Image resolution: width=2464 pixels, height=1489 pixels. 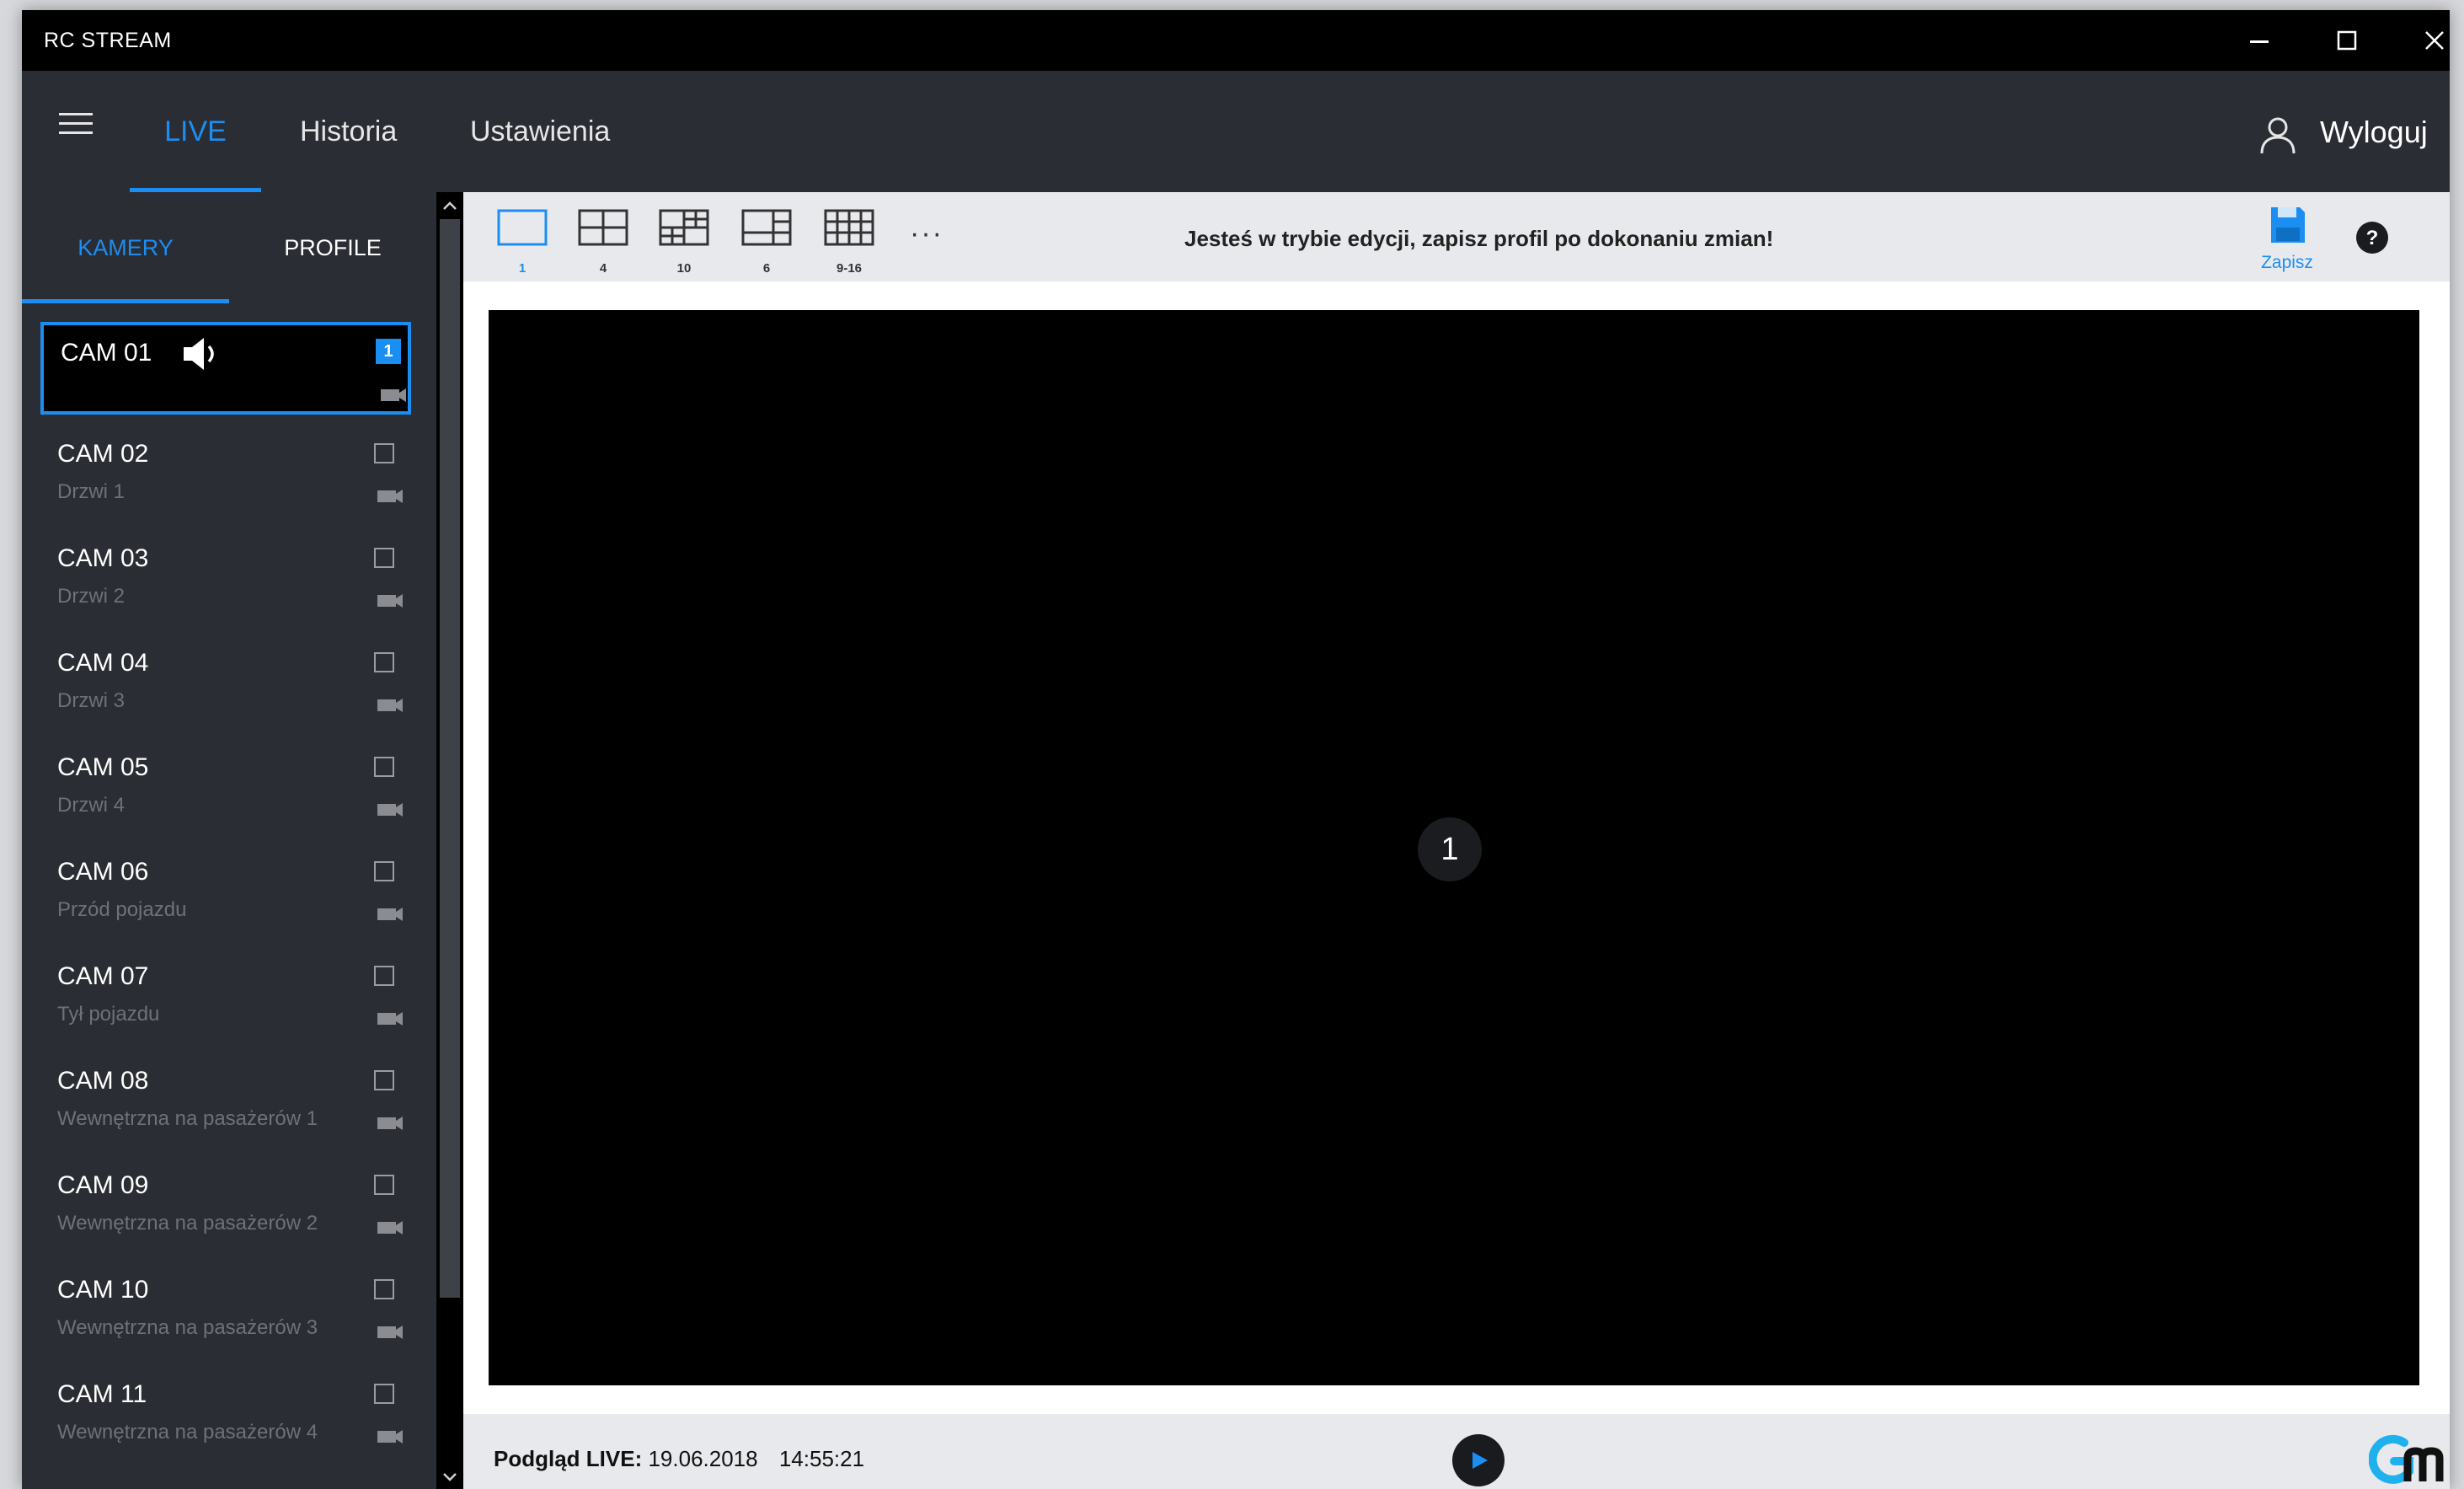 What do you see at coordinates (188, 1118) in the screenshot?
I see `camera-description: Wewnętrzna na pasażerów 1` at bounding box center [188, 1118].